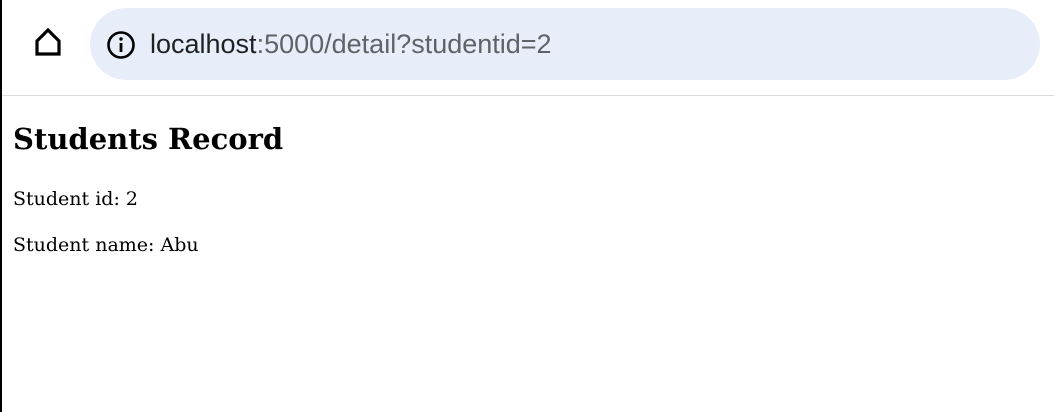  Describe the element at coordinates (66, 199) in the screenshot. I see `student-id-label: Student id:` at that location.